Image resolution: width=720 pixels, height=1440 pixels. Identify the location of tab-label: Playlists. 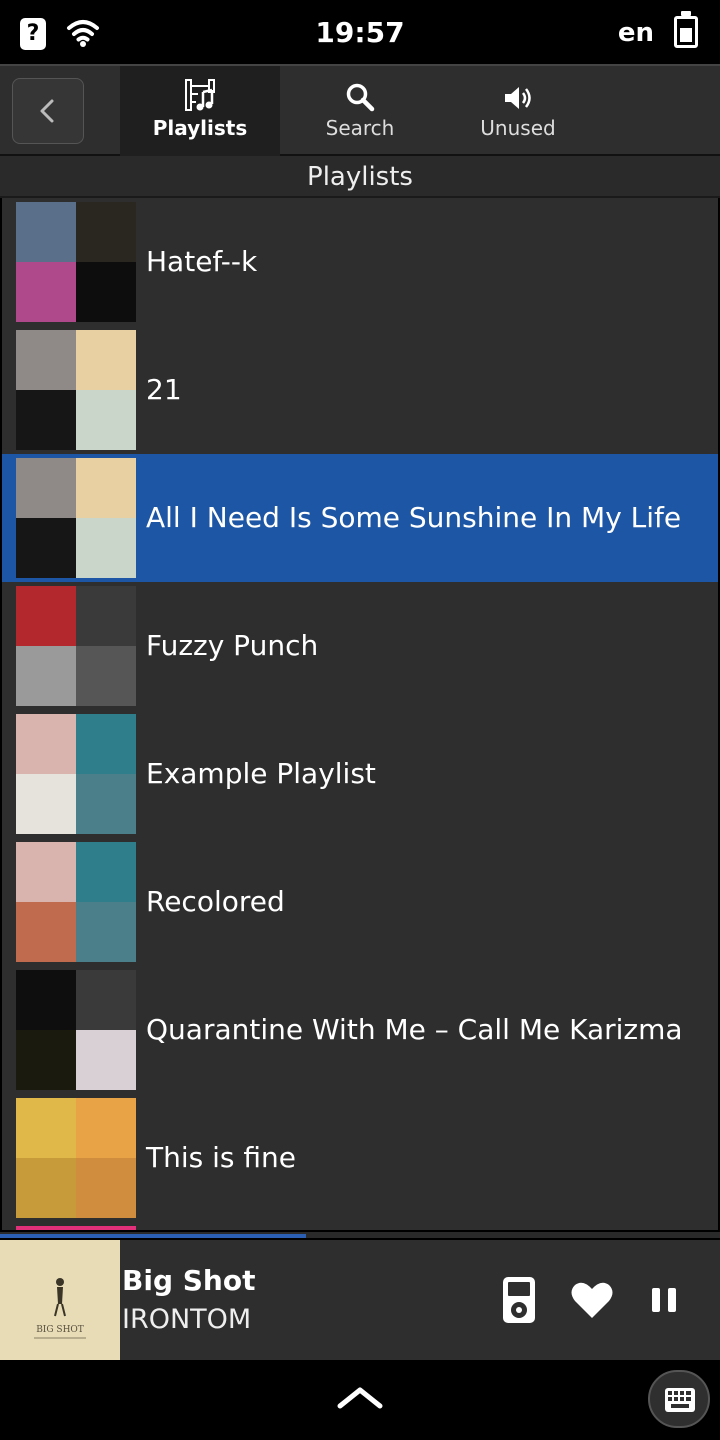
(200, 128).